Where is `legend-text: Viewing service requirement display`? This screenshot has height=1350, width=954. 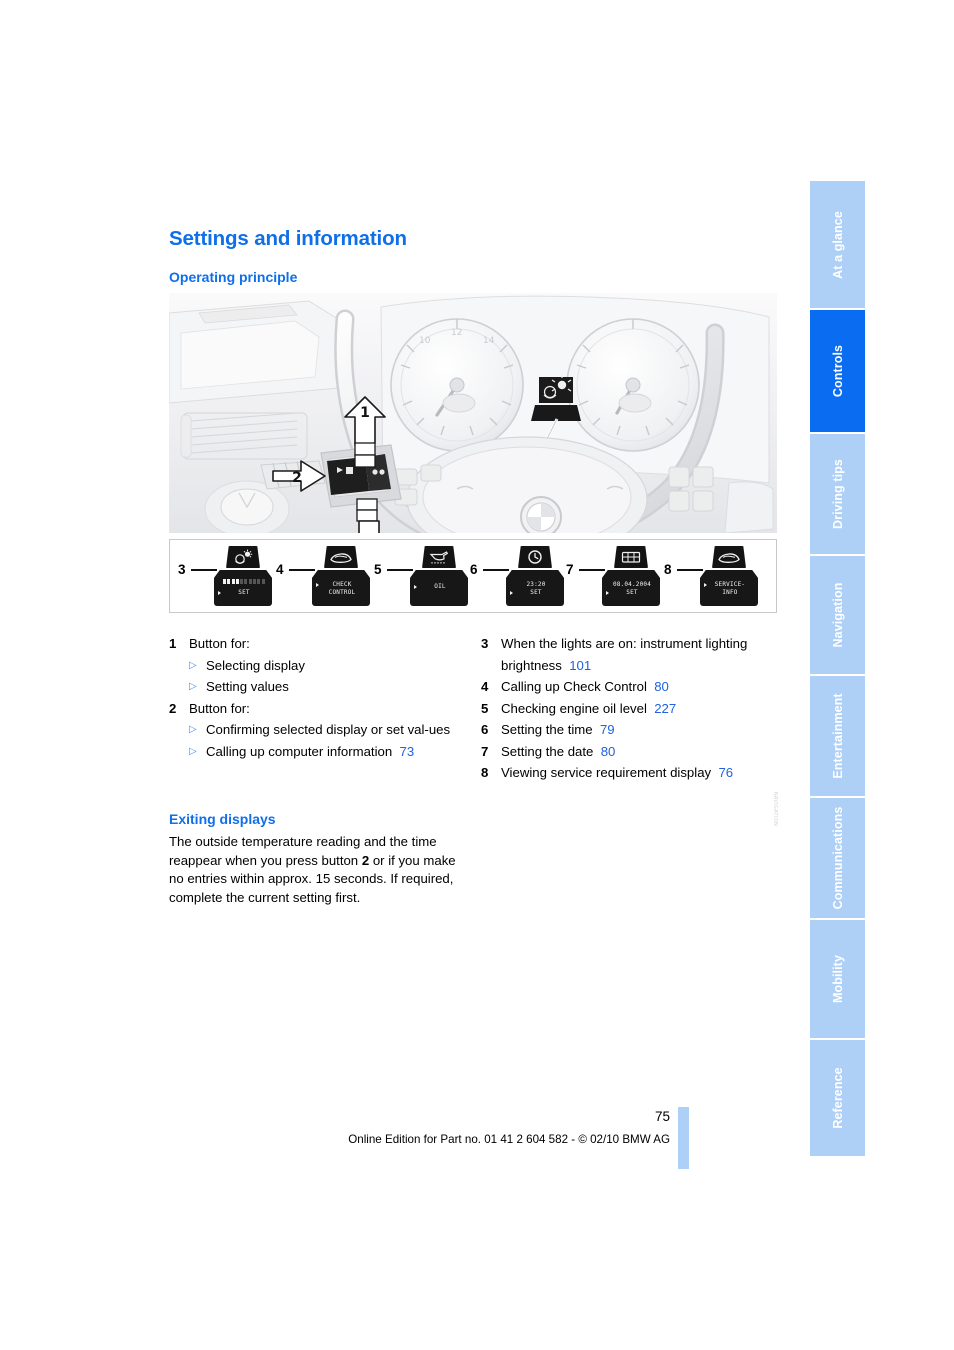 legend-text: Viewing service requirement display is located at coordinates (606, 772).